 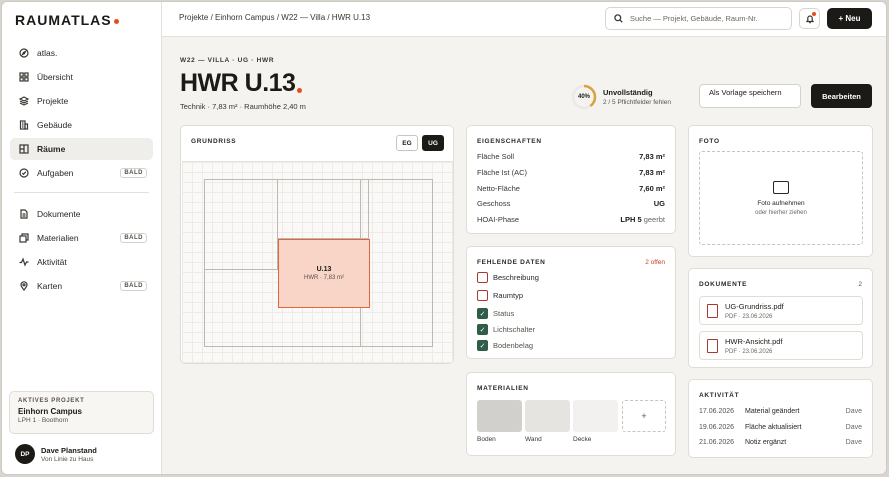 I want to click on pdf-file-icon, so click(x=712, y=345).